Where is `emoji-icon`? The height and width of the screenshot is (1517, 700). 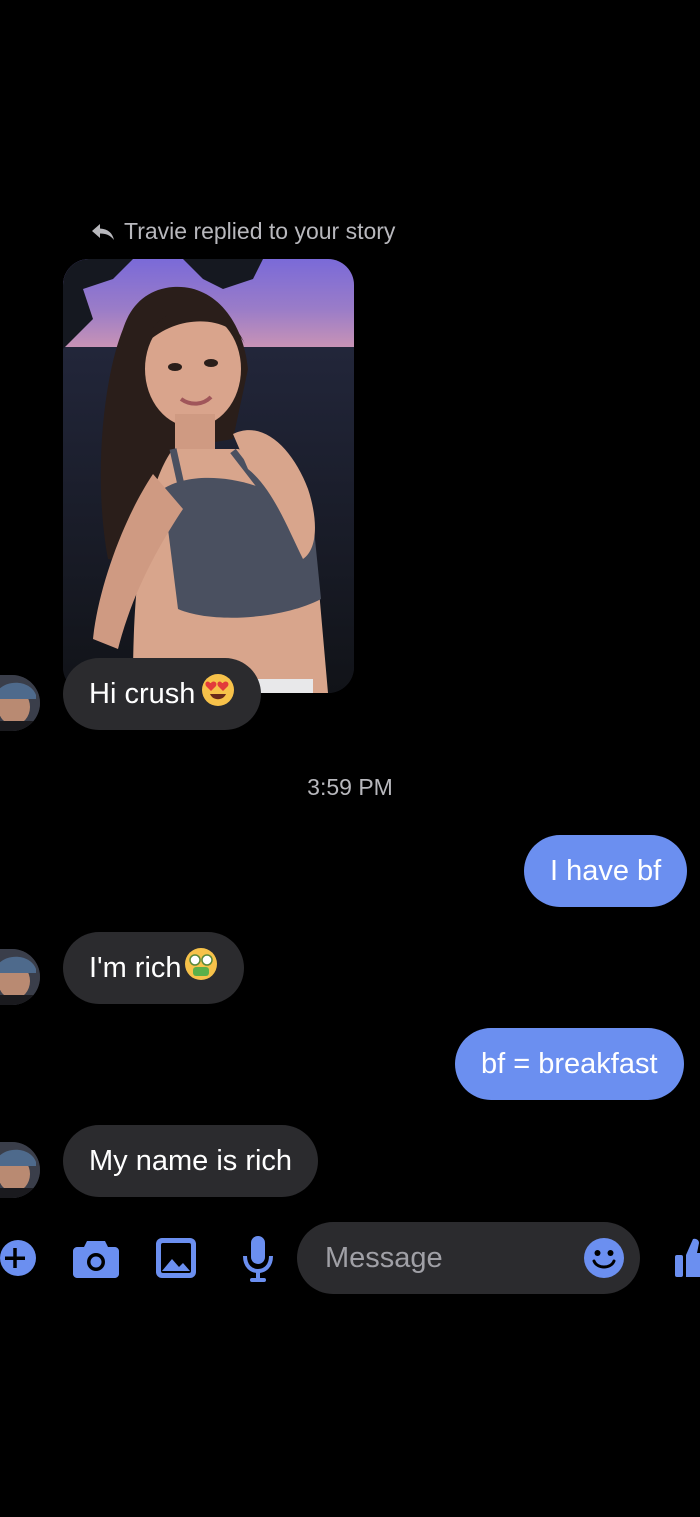 emoji-icon is located at coordinates (604, 1258).